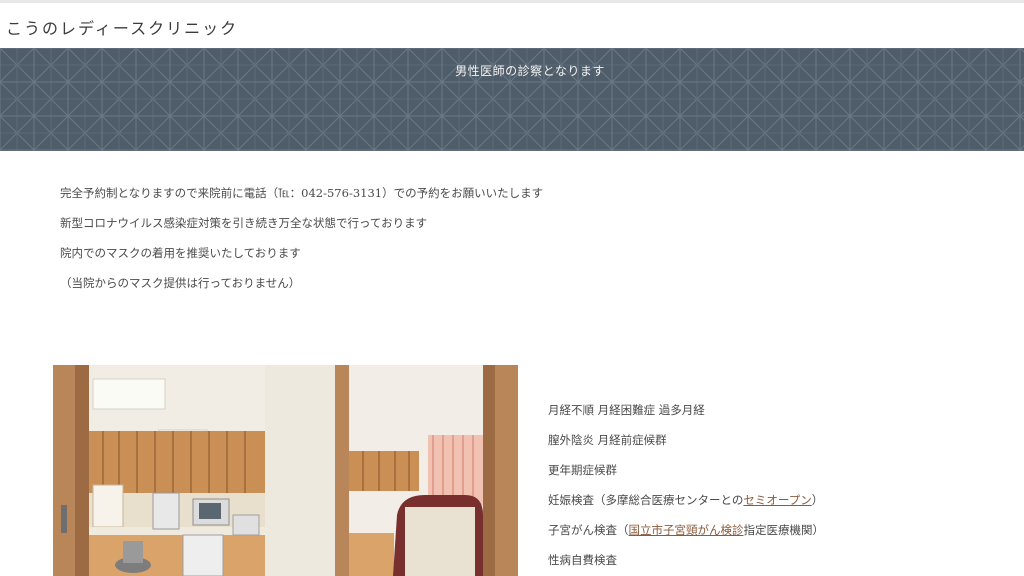 This screenshot has height=576, width=1024. I want to click on site-header: こうのレディースクリニック, so click(512, 25).